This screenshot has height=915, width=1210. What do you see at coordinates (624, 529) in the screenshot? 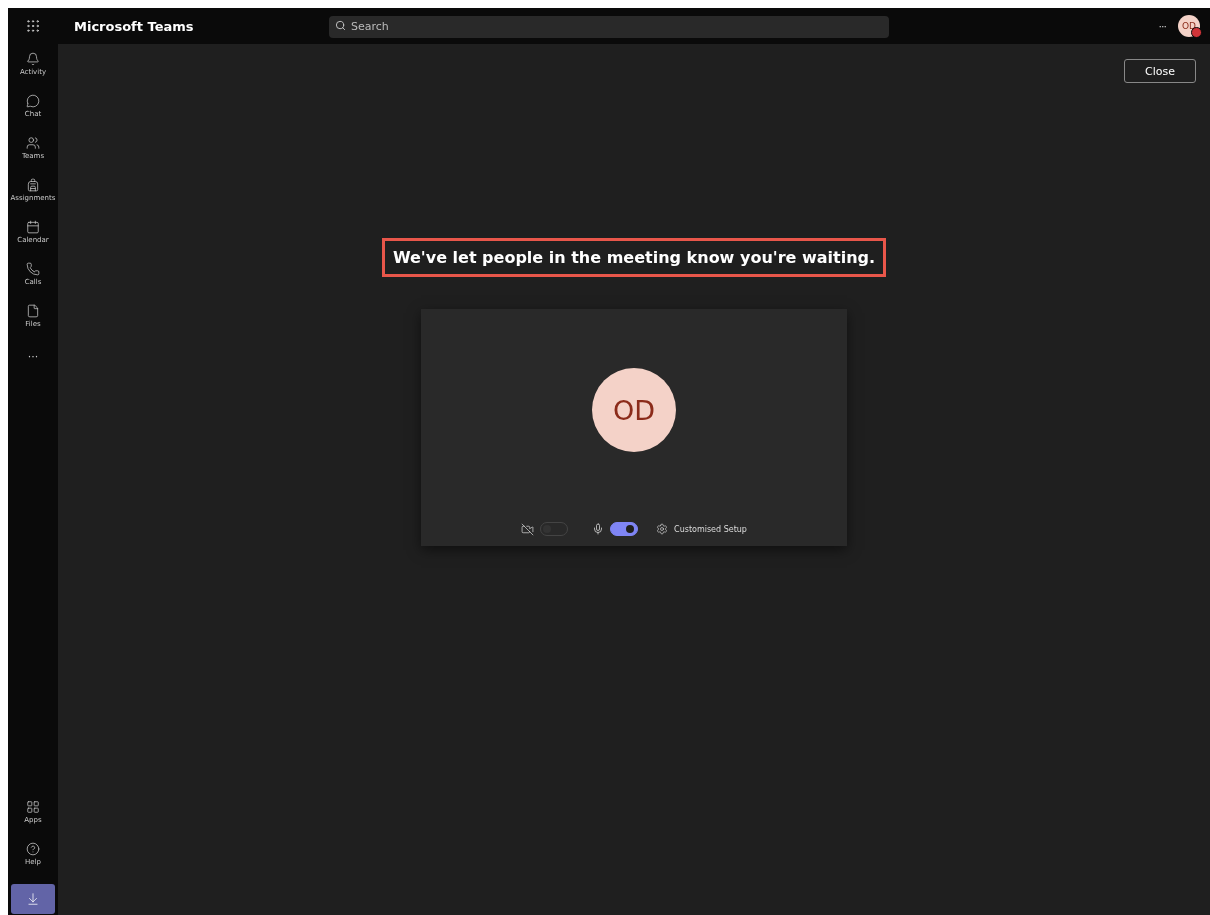
I see `microphone-toggle` at bounding box center [624, 529].